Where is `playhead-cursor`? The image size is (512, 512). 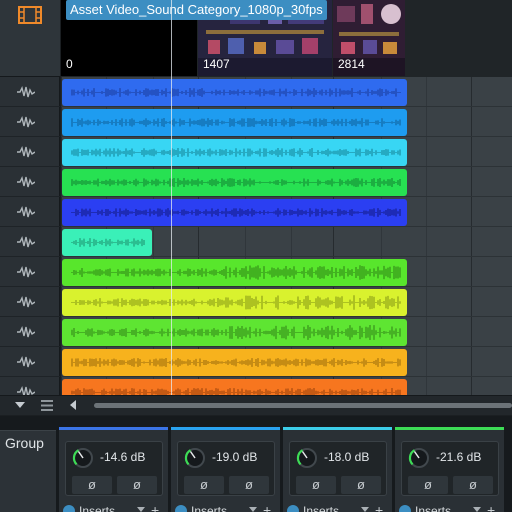 playhead-cursor is located at coordinates (171, 197).